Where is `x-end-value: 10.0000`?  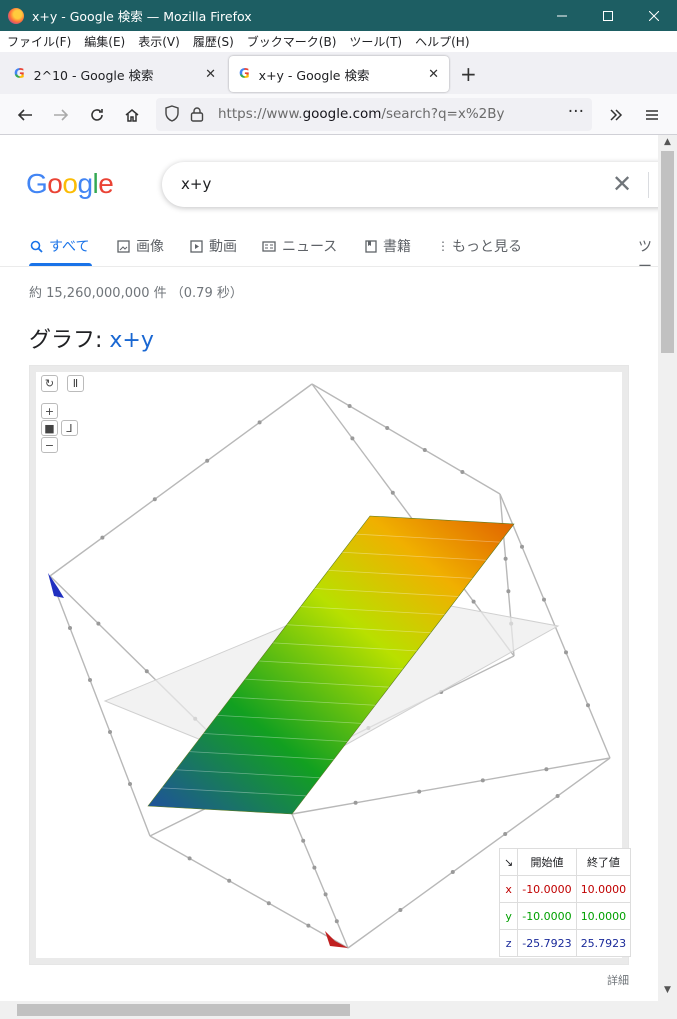
x-end-value: 10.0000 is located at coordinates (603, 889).